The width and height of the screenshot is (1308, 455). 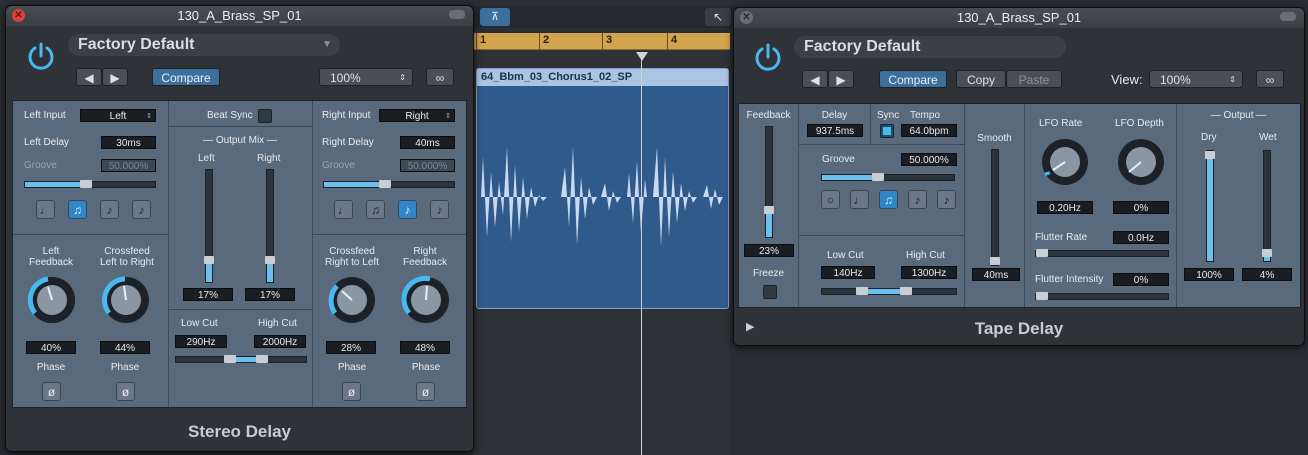 What do you see at coordinates (1102, 296) in the screenshot?
I see `flutter-intensity-slider` at bounding box center [1102, 296].